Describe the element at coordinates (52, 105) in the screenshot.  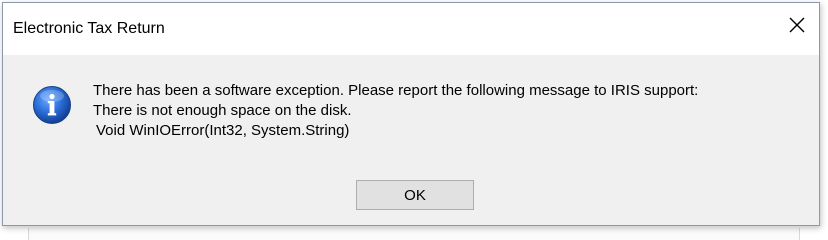
I see `info-icon` at that location.